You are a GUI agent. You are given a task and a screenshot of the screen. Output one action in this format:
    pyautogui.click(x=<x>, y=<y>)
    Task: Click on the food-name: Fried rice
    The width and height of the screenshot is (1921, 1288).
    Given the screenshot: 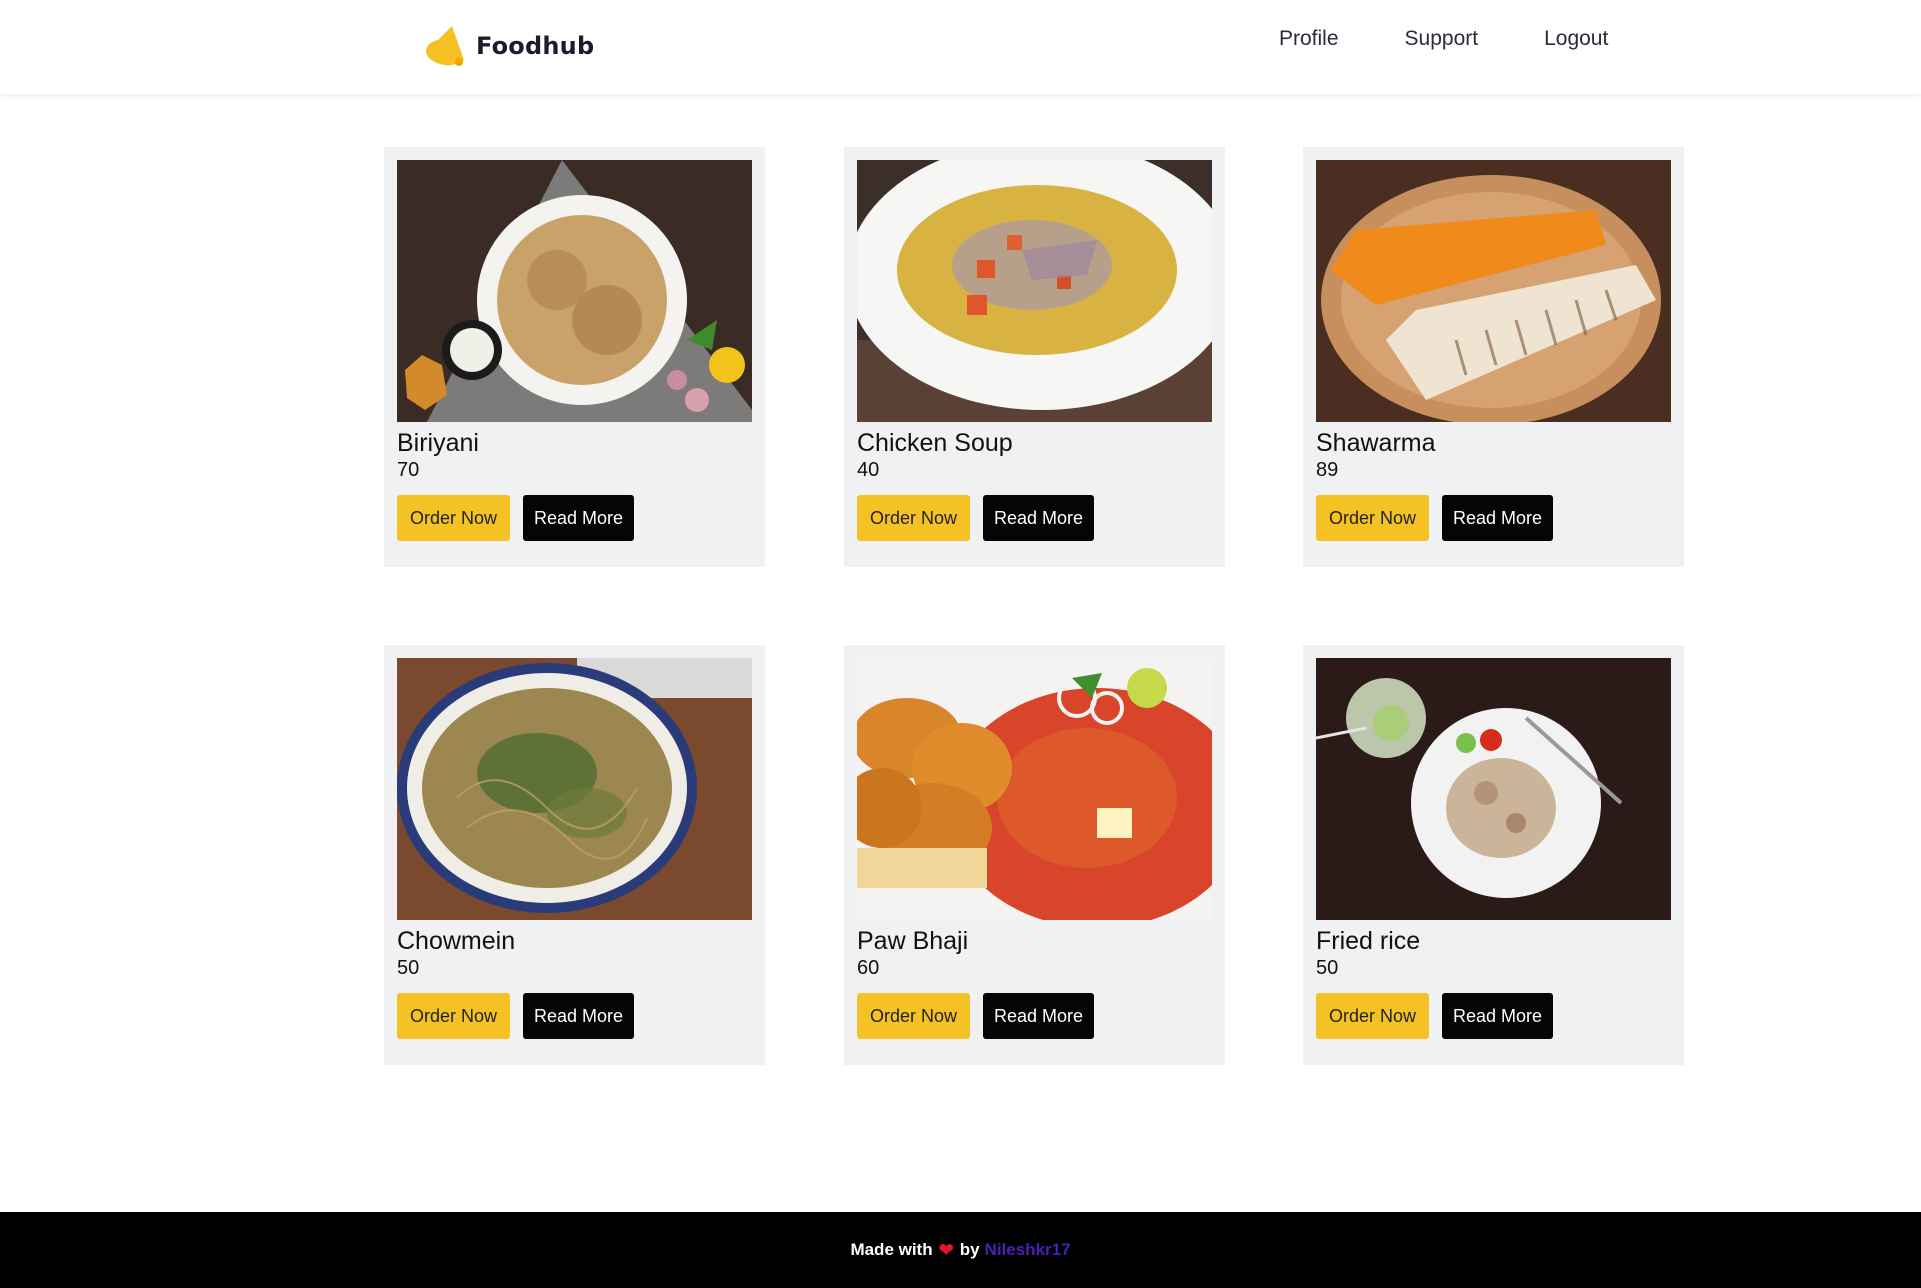 What is the action you would take?
    pyautogui.click(x=1368, y=941)
    